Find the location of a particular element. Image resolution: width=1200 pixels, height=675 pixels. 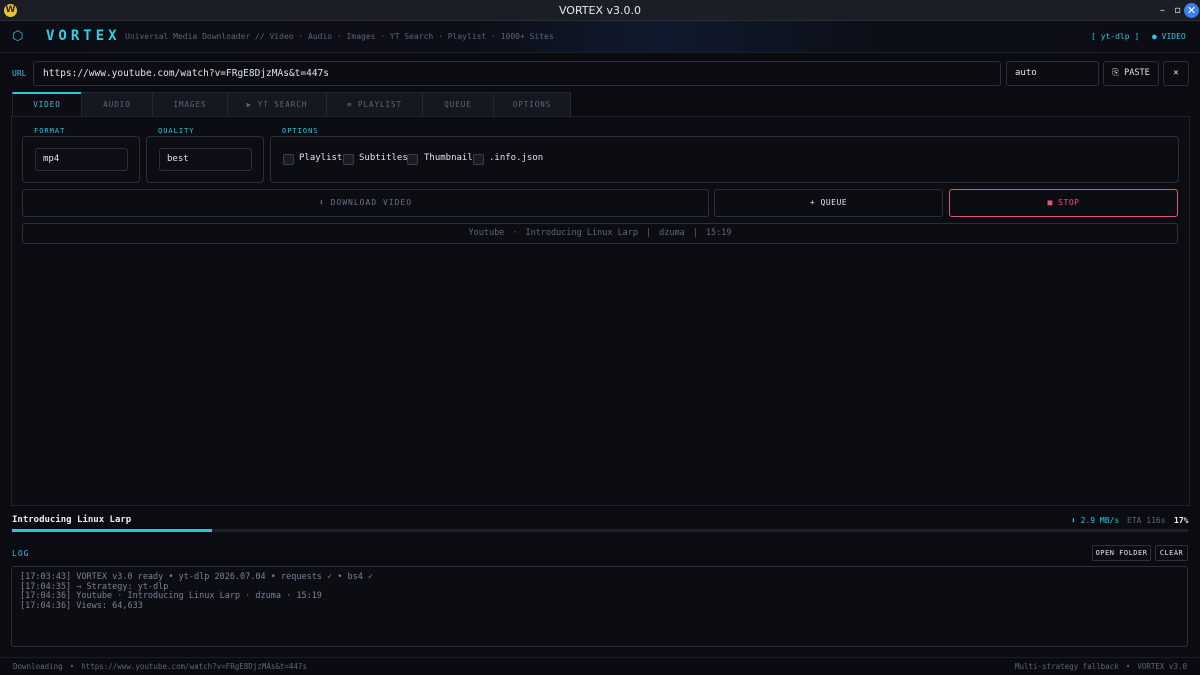

download-percent: 17% is located at coordinates (1181, 520).